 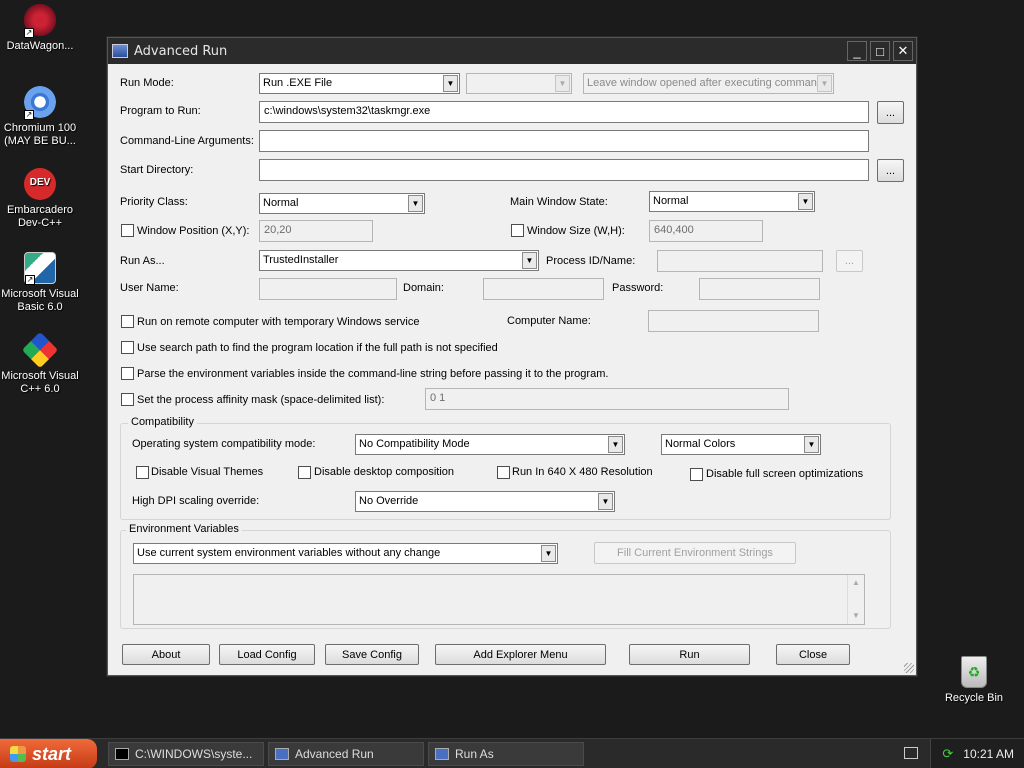 What do you see at coordinates (224, 444) in the screenshot?
I see `os-mode-label: Operating system compatibility mode:` at bounding box center [224, 444].